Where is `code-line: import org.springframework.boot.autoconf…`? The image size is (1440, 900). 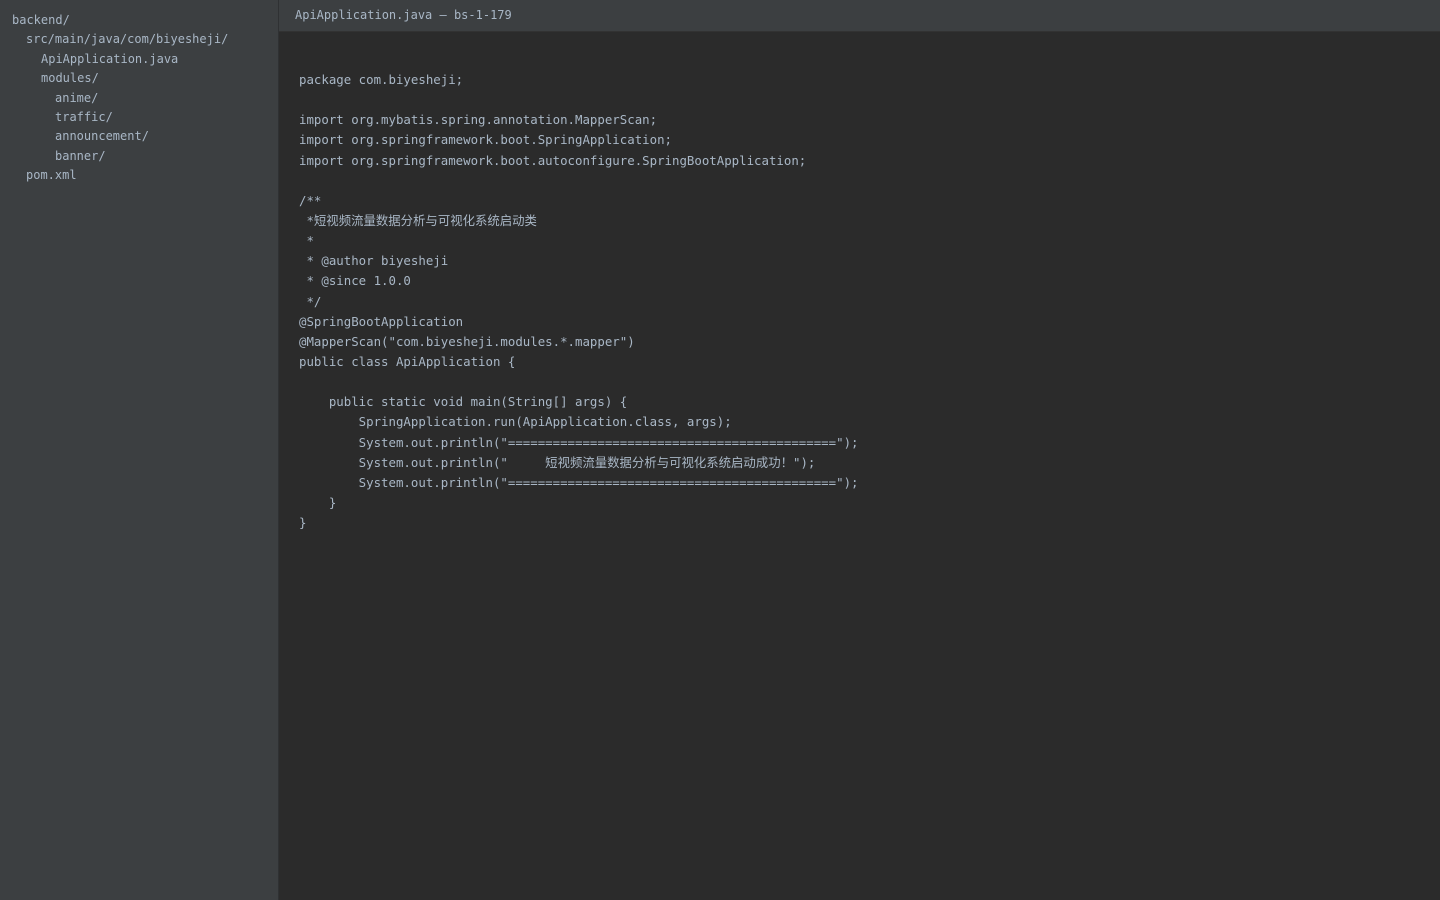 code-line: import org.springframework.boot.autoconf… is located at coordinates (553, 160).